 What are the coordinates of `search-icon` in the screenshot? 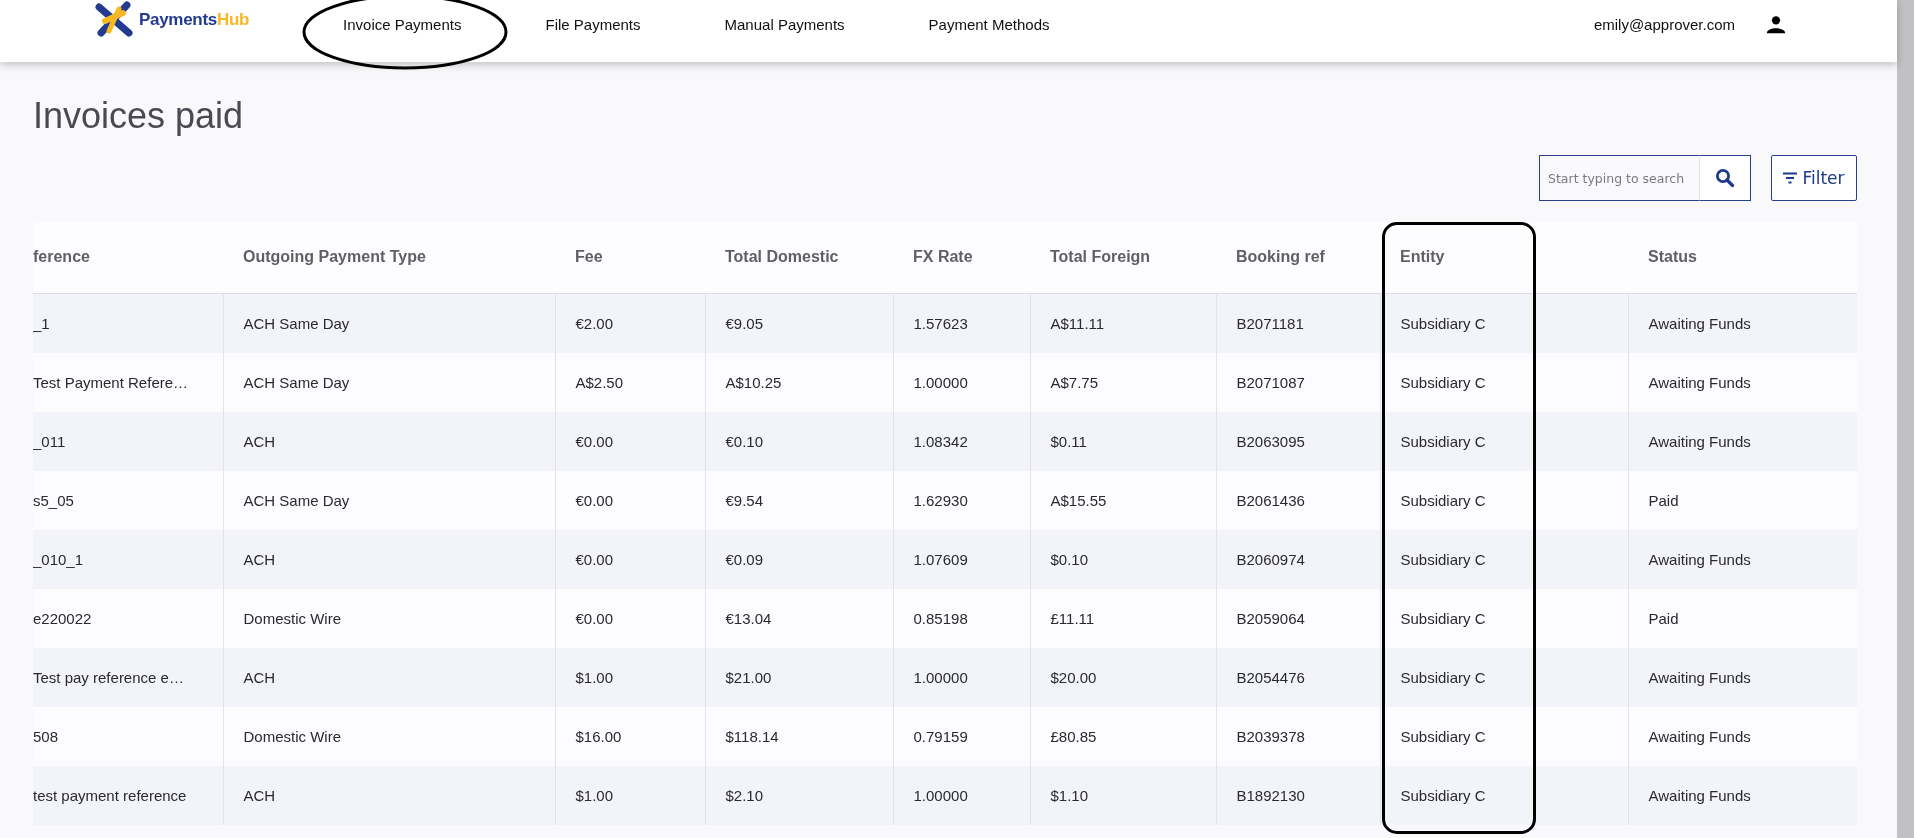 It's located at (1725, 178).